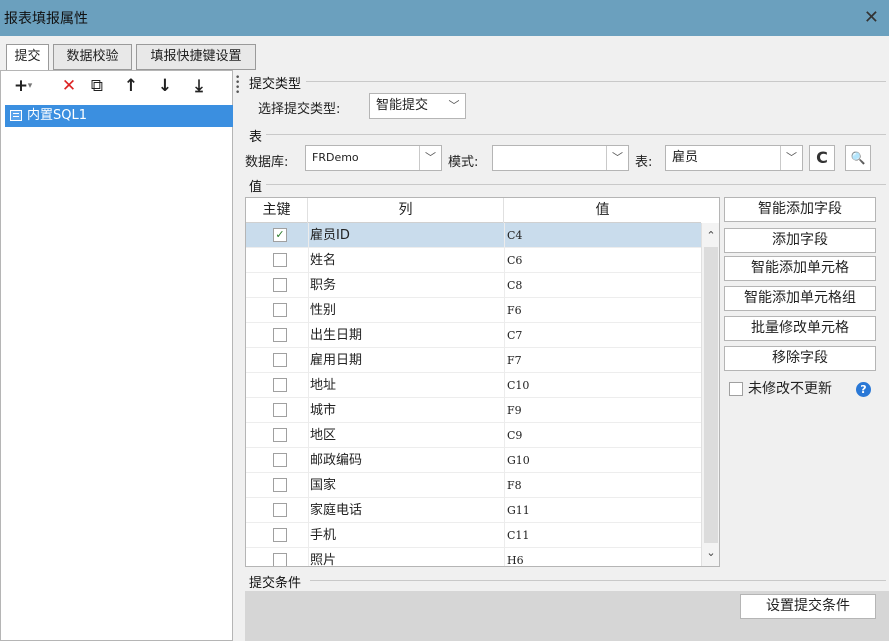 This screenshot has height=641, width=889. What do you see at coordinates (199, 86) in the screenshot?
I see `move-bottom-icon: ⤓` at bounding box center [199, 86].